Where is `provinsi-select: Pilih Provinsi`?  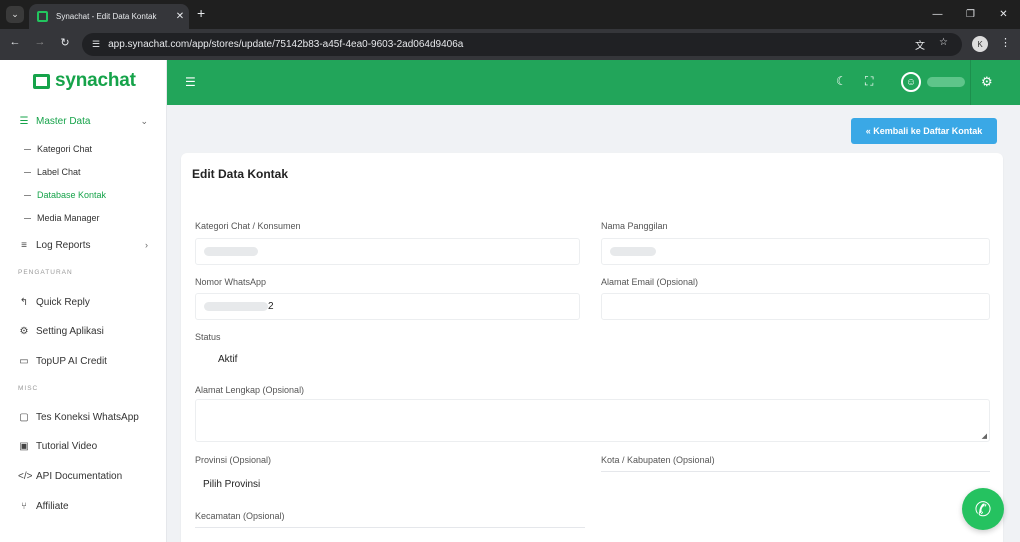 provinsi-select: Pilih Provinsi is located at coordinates (387, 484).